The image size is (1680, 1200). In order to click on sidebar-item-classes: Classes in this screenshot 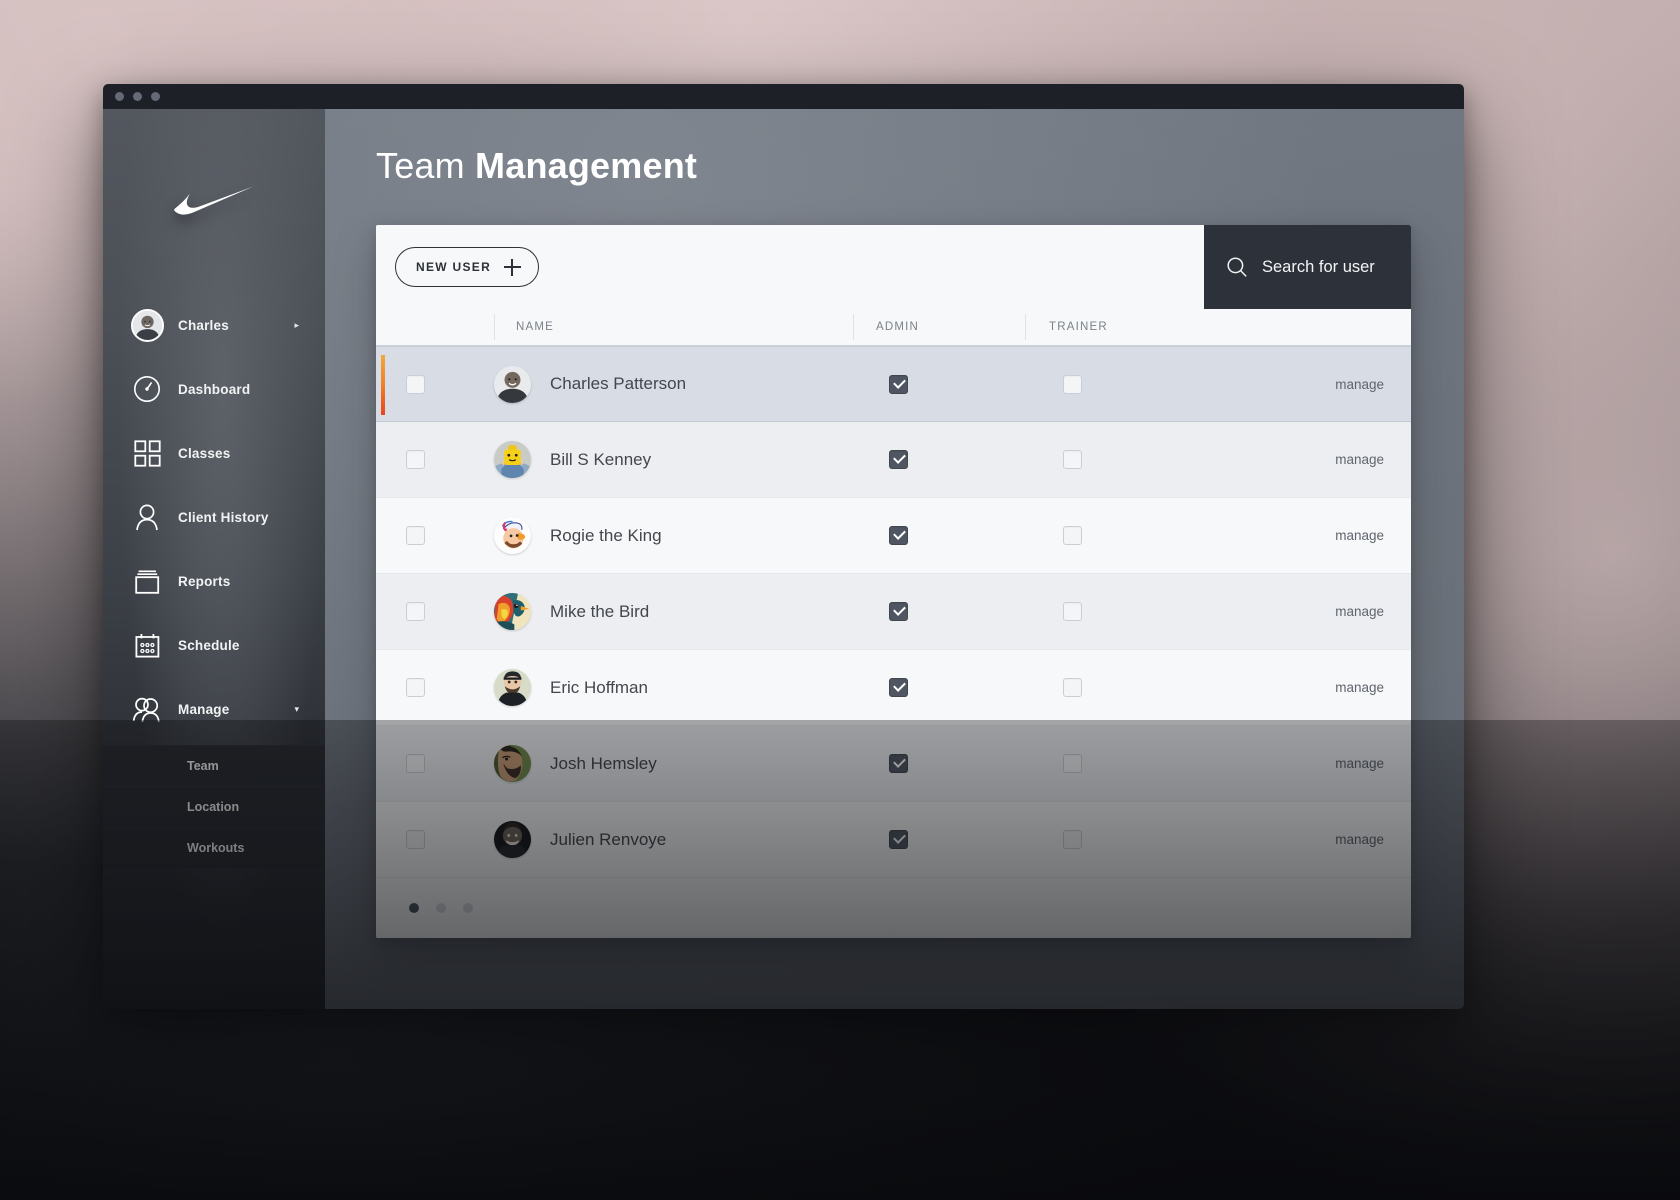, I will do `click(214, 453)`.